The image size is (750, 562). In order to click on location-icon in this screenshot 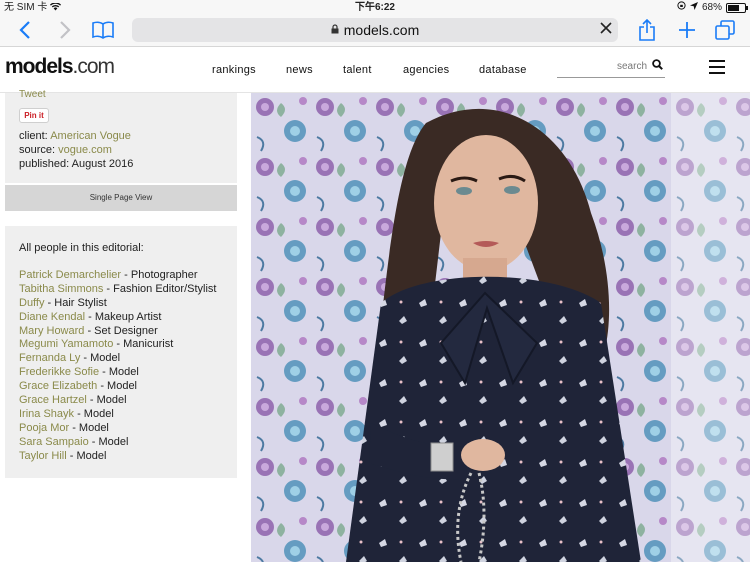, I will do `click(693, 7)`.